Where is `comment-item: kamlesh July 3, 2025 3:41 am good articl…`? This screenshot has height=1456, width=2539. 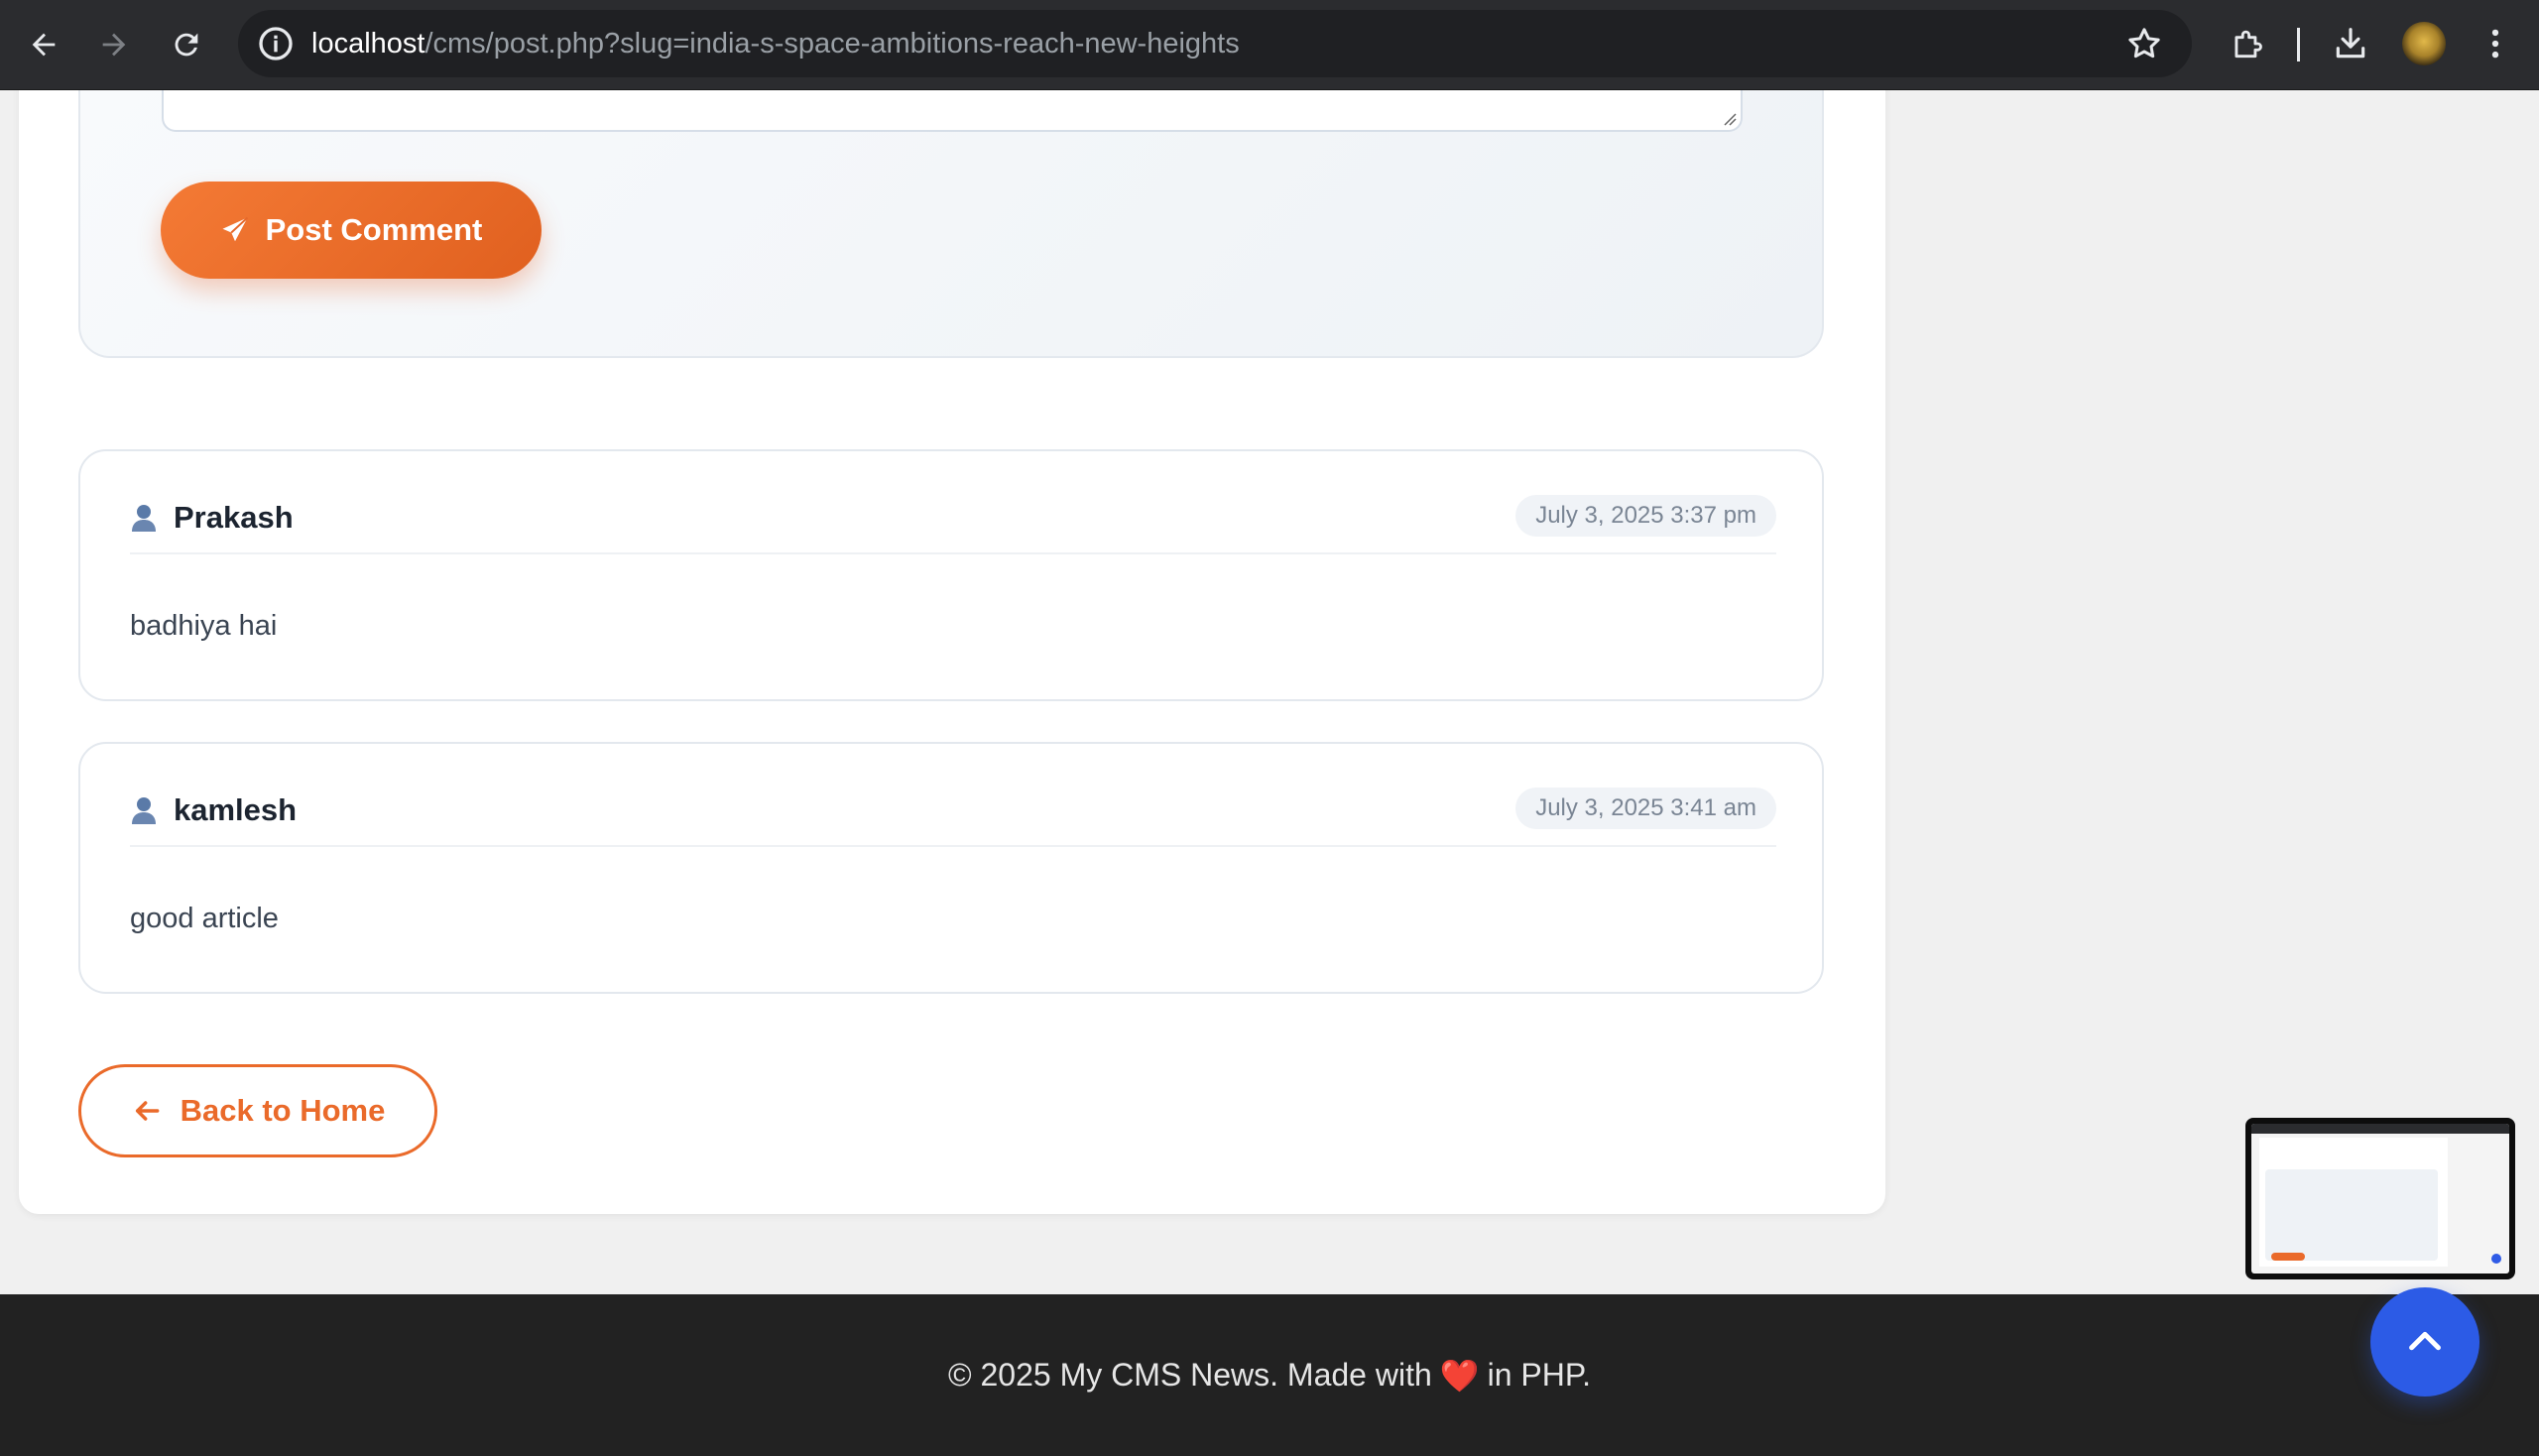 comment-item: kamlesh July 3, 2025 3:41 am good articl… is located at coordinates (951, 868).